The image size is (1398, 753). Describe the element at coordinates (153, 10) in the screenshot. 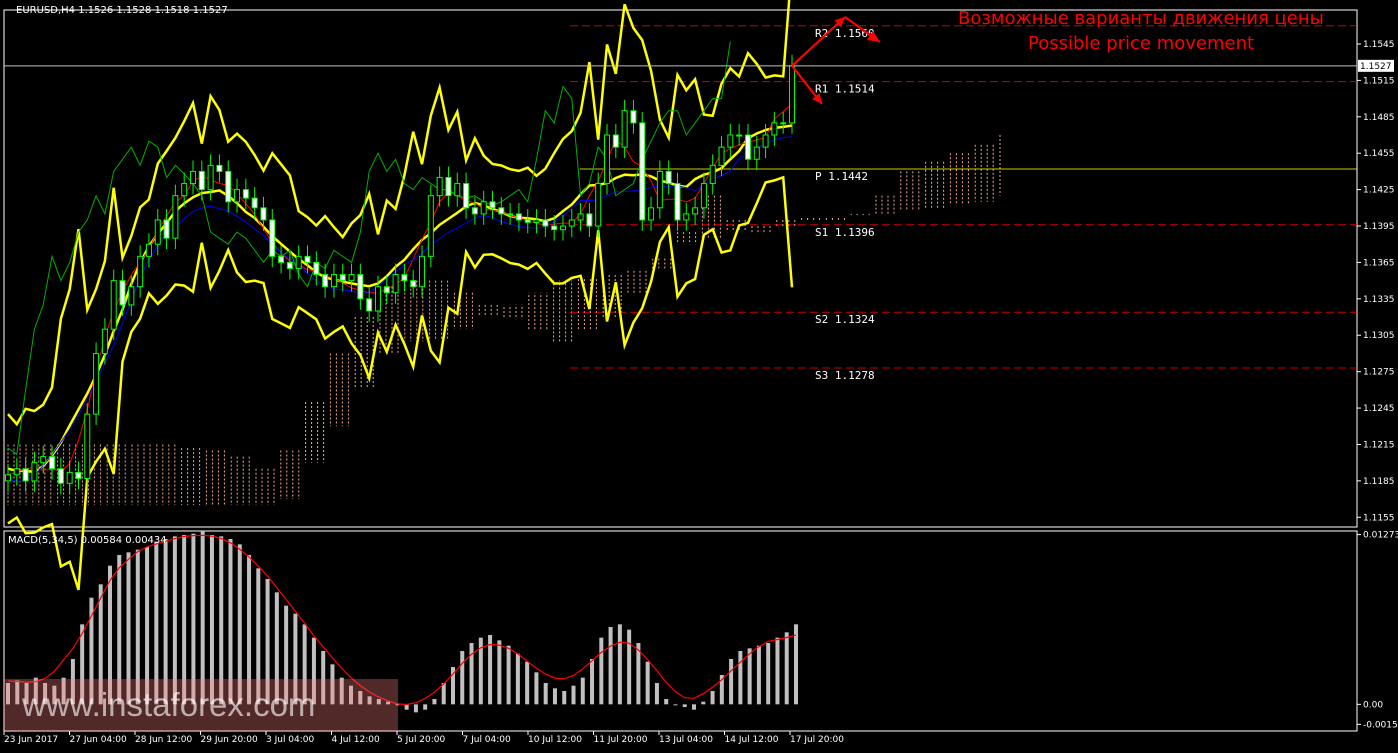

I see `ohlc-label: 1.1526 1.1528 1.1518 1.1527` at that location.